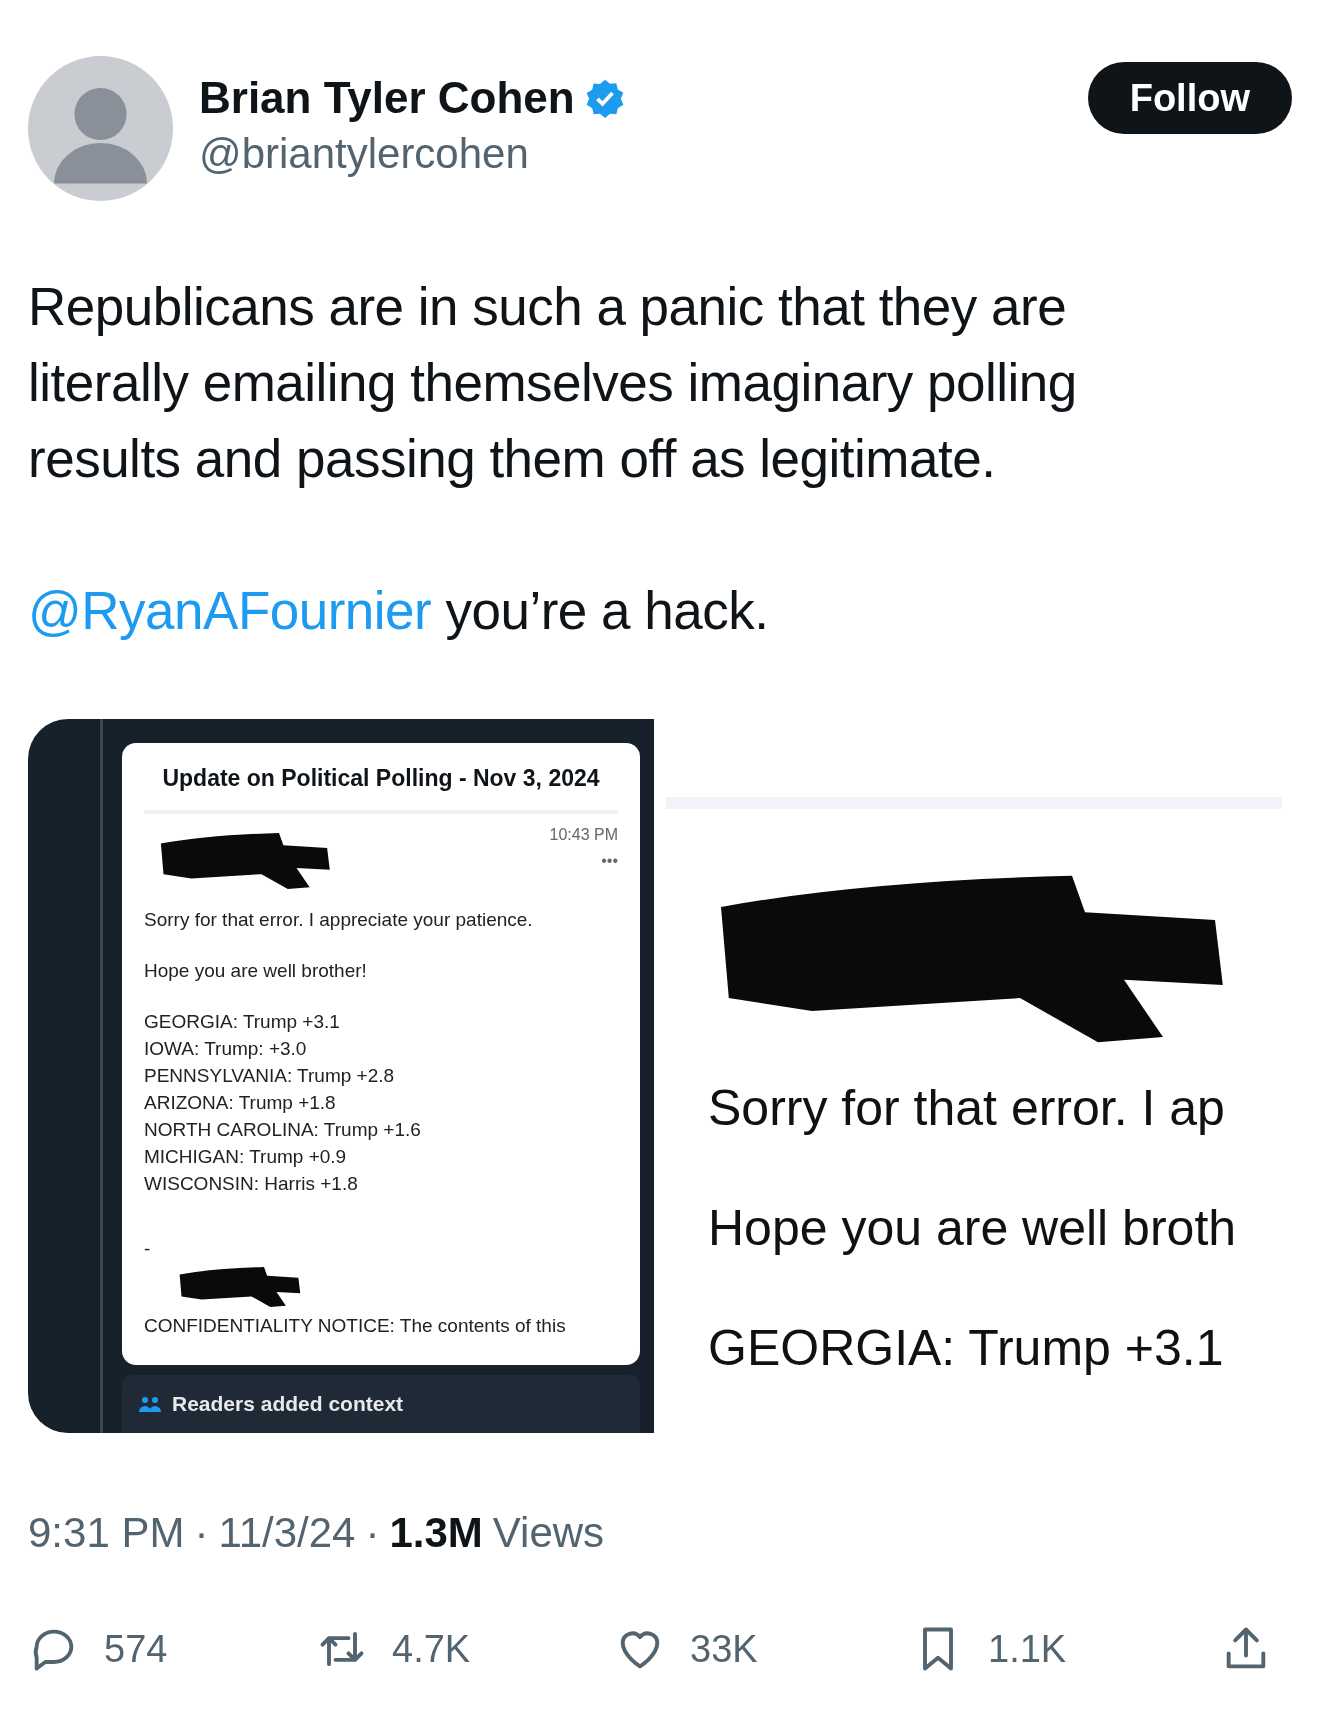 The image size is (1320, 1717). I want to click on poll-result: GEORGIA: Trump +3.1, so click(242, 1022).